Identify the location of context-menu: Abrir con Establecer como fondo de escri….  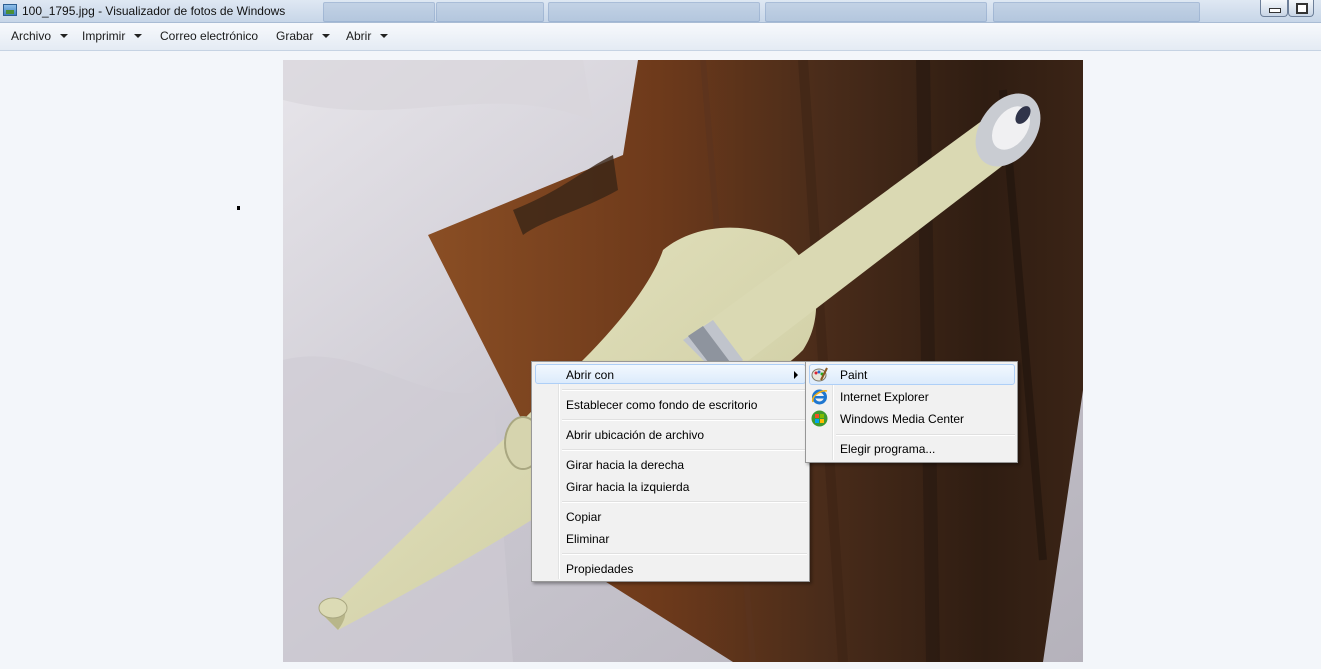
(670, 471).